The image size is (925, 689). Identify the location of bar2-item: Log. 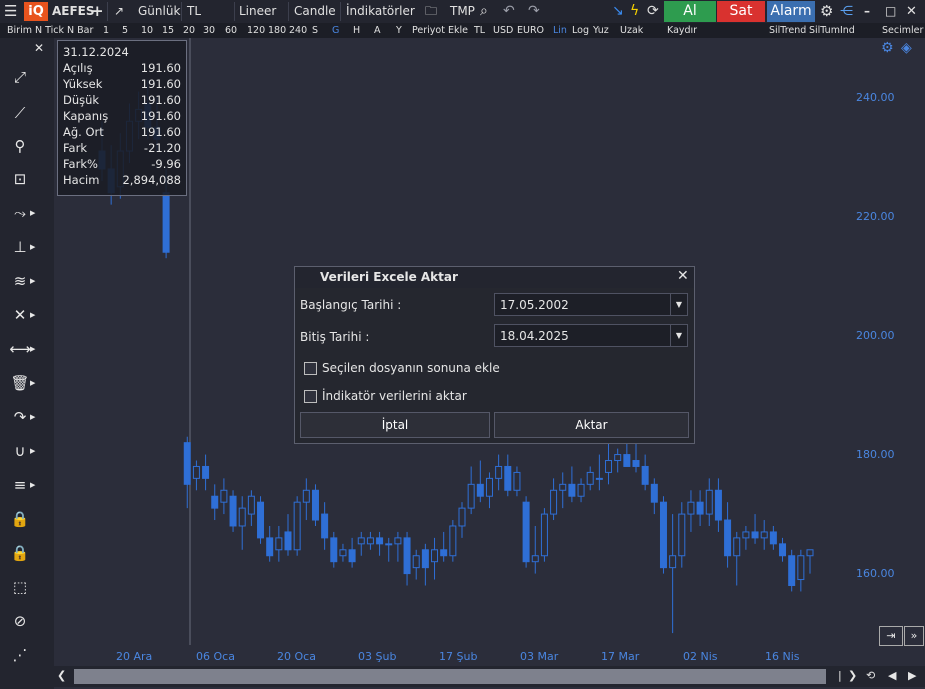
(580, 30).